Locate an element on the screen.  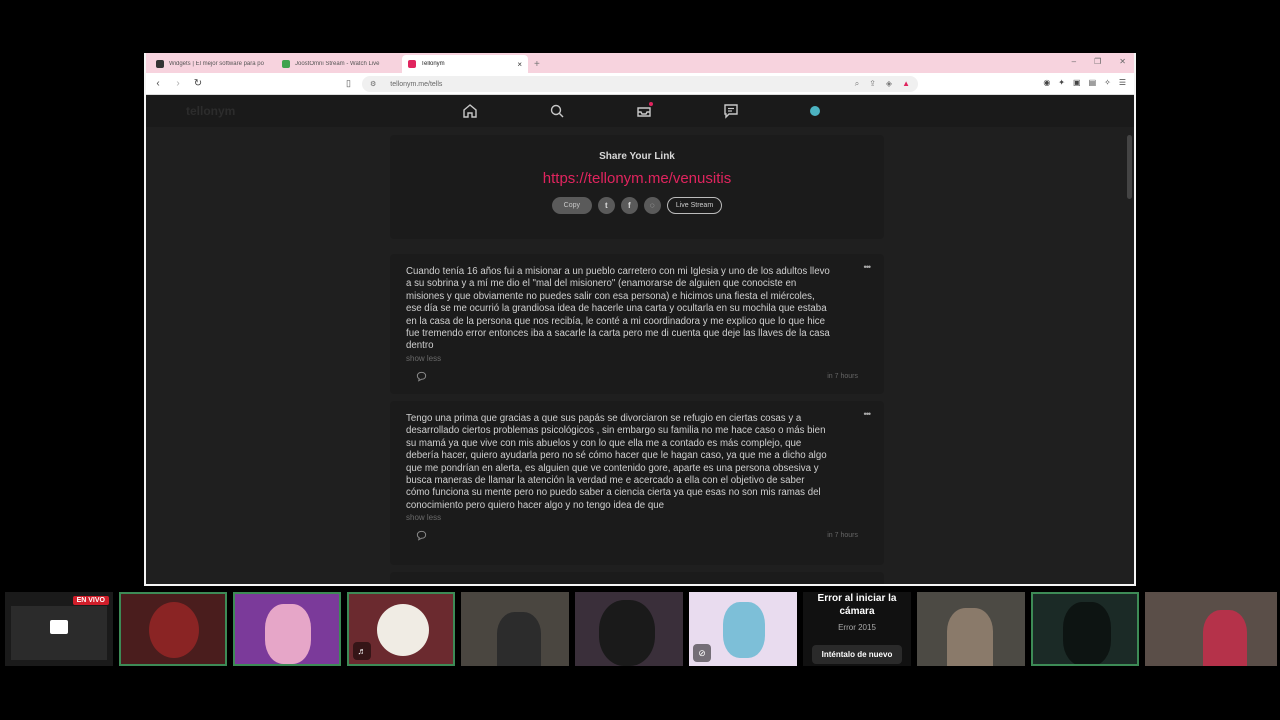
kick-favicon-icon is located at coordinates (286, 64).